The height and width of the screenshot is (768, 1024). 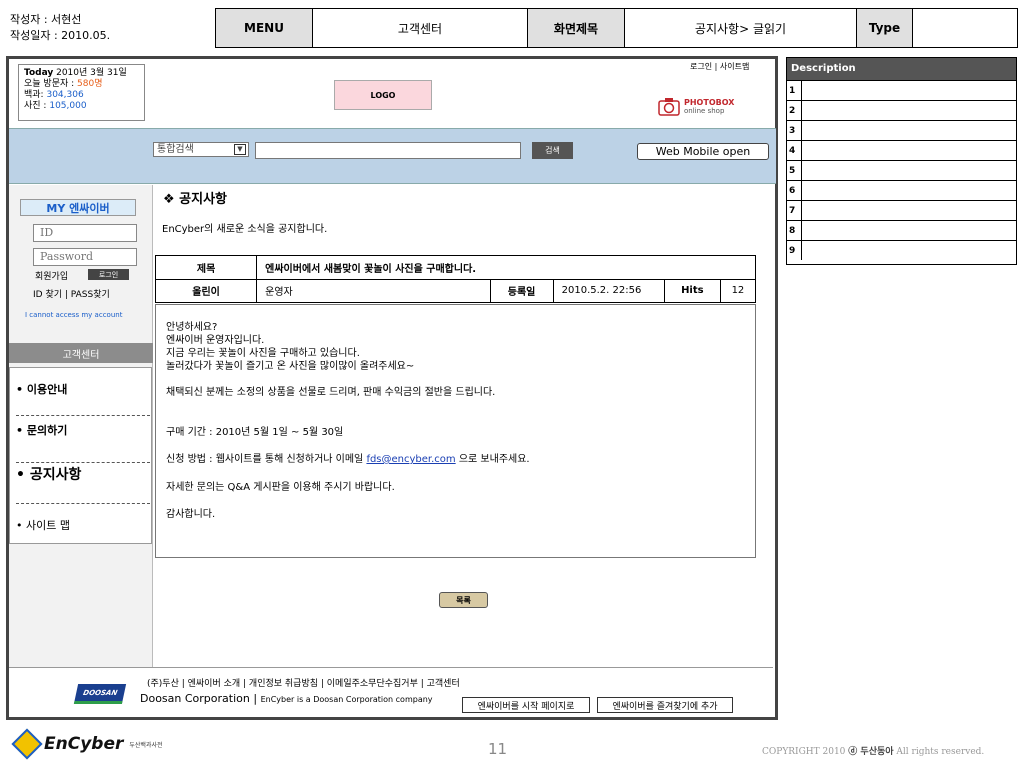 I want to click on apply-text: 신청 방법 : 웹사이트를 통해 신청하거나 이메일, so click(x=265, y=459).